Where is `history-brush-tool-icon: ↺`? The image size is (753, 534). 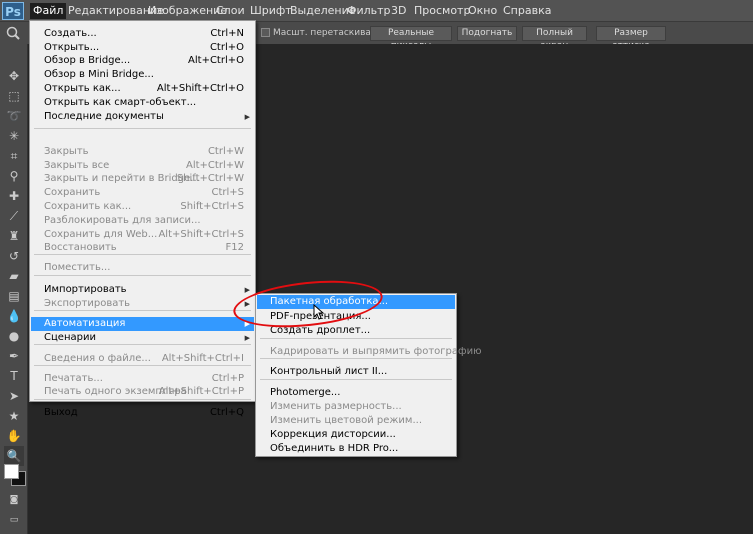
history-brush-tool-icon: ↺ is located at coordinates (14, 256).